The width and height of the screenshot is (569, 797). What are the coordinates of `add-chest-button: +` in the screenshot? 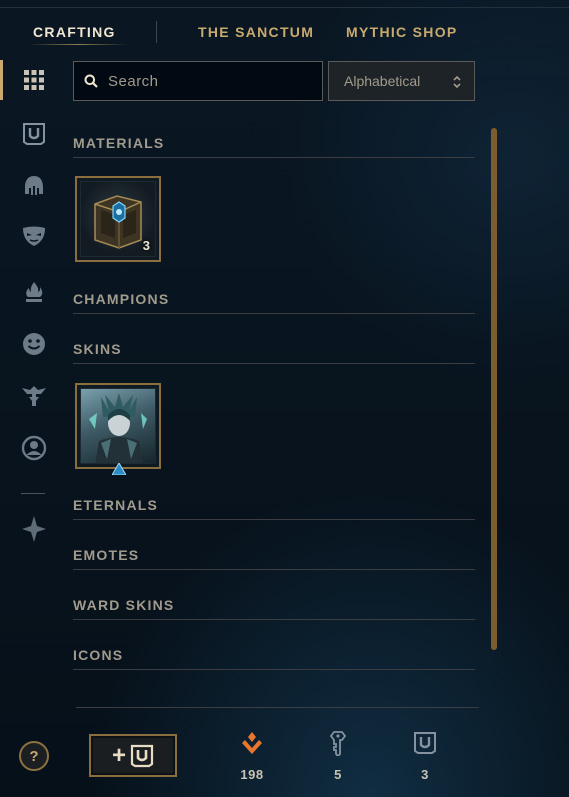 It's located at (133, 755).